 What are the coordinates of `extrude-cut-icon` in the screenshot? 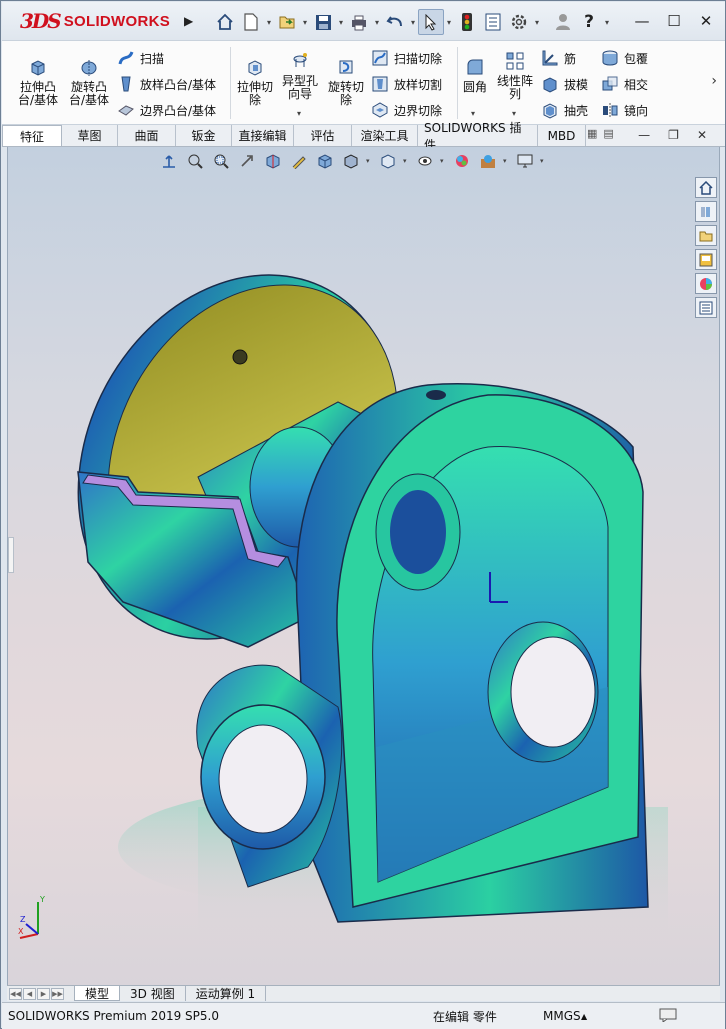 It's located at (255, 67).